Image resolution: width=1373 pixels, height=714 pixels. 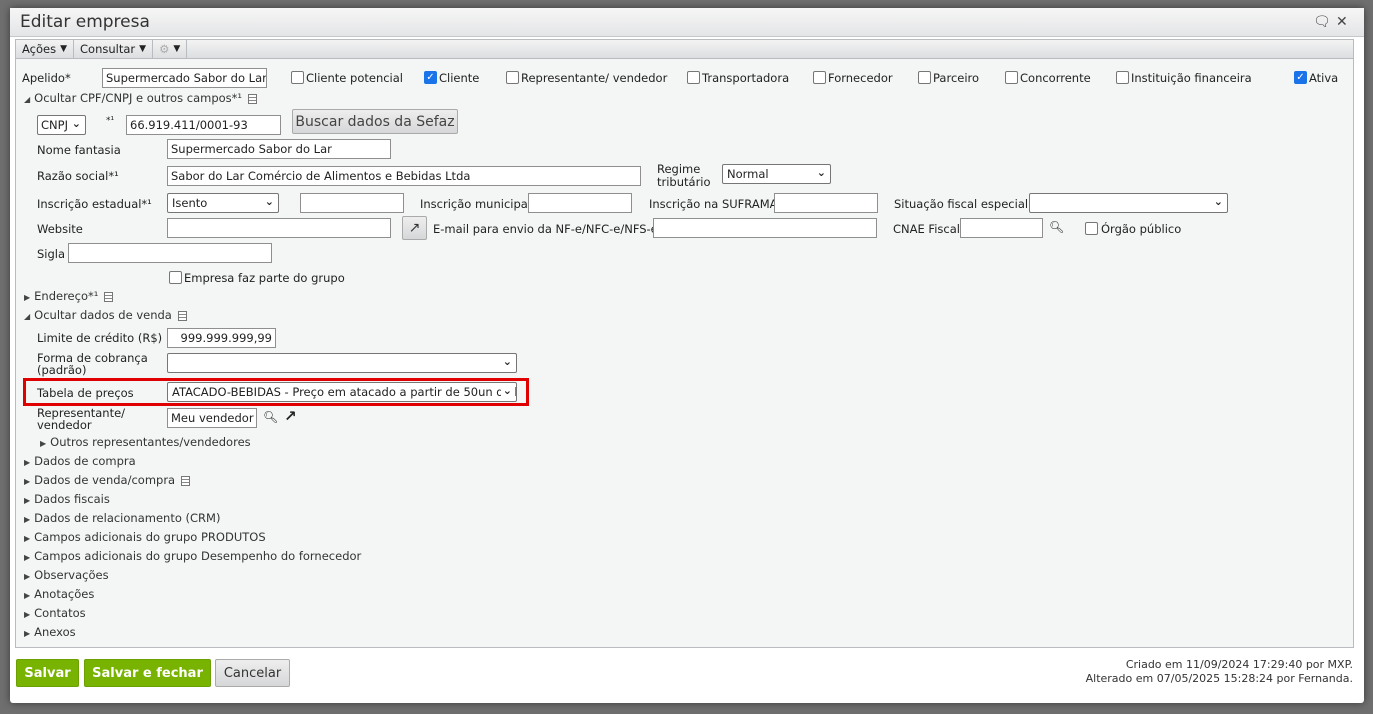 I want to click on doc-type-value: CNPJ, so click(x=54, y=125).